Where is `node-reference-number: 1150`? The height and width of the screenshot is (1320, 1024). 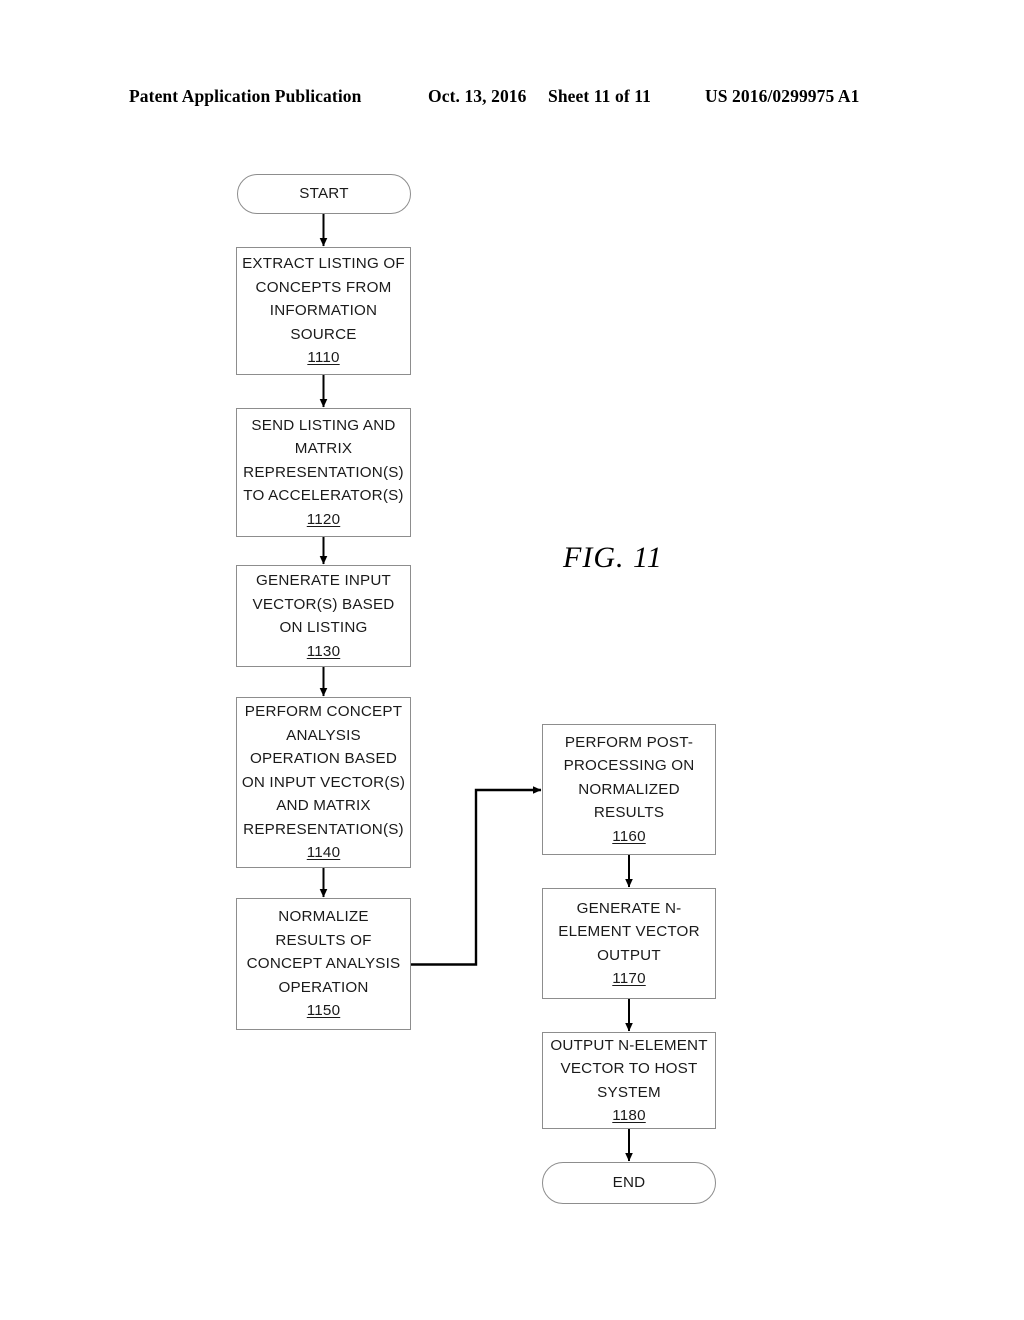
node-reference-number: 1150 is located at coordinates (323, 1011).